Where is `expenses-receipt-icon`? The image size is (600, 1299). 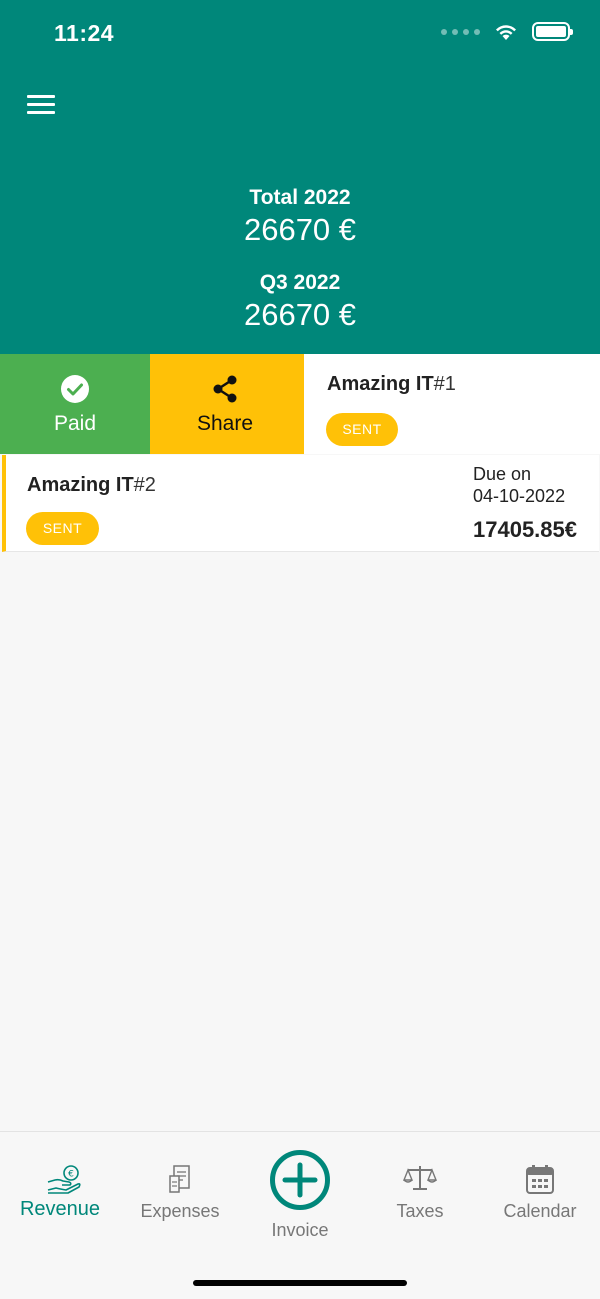
expenses-receipt-icon is located at coordinates (179, 1179).